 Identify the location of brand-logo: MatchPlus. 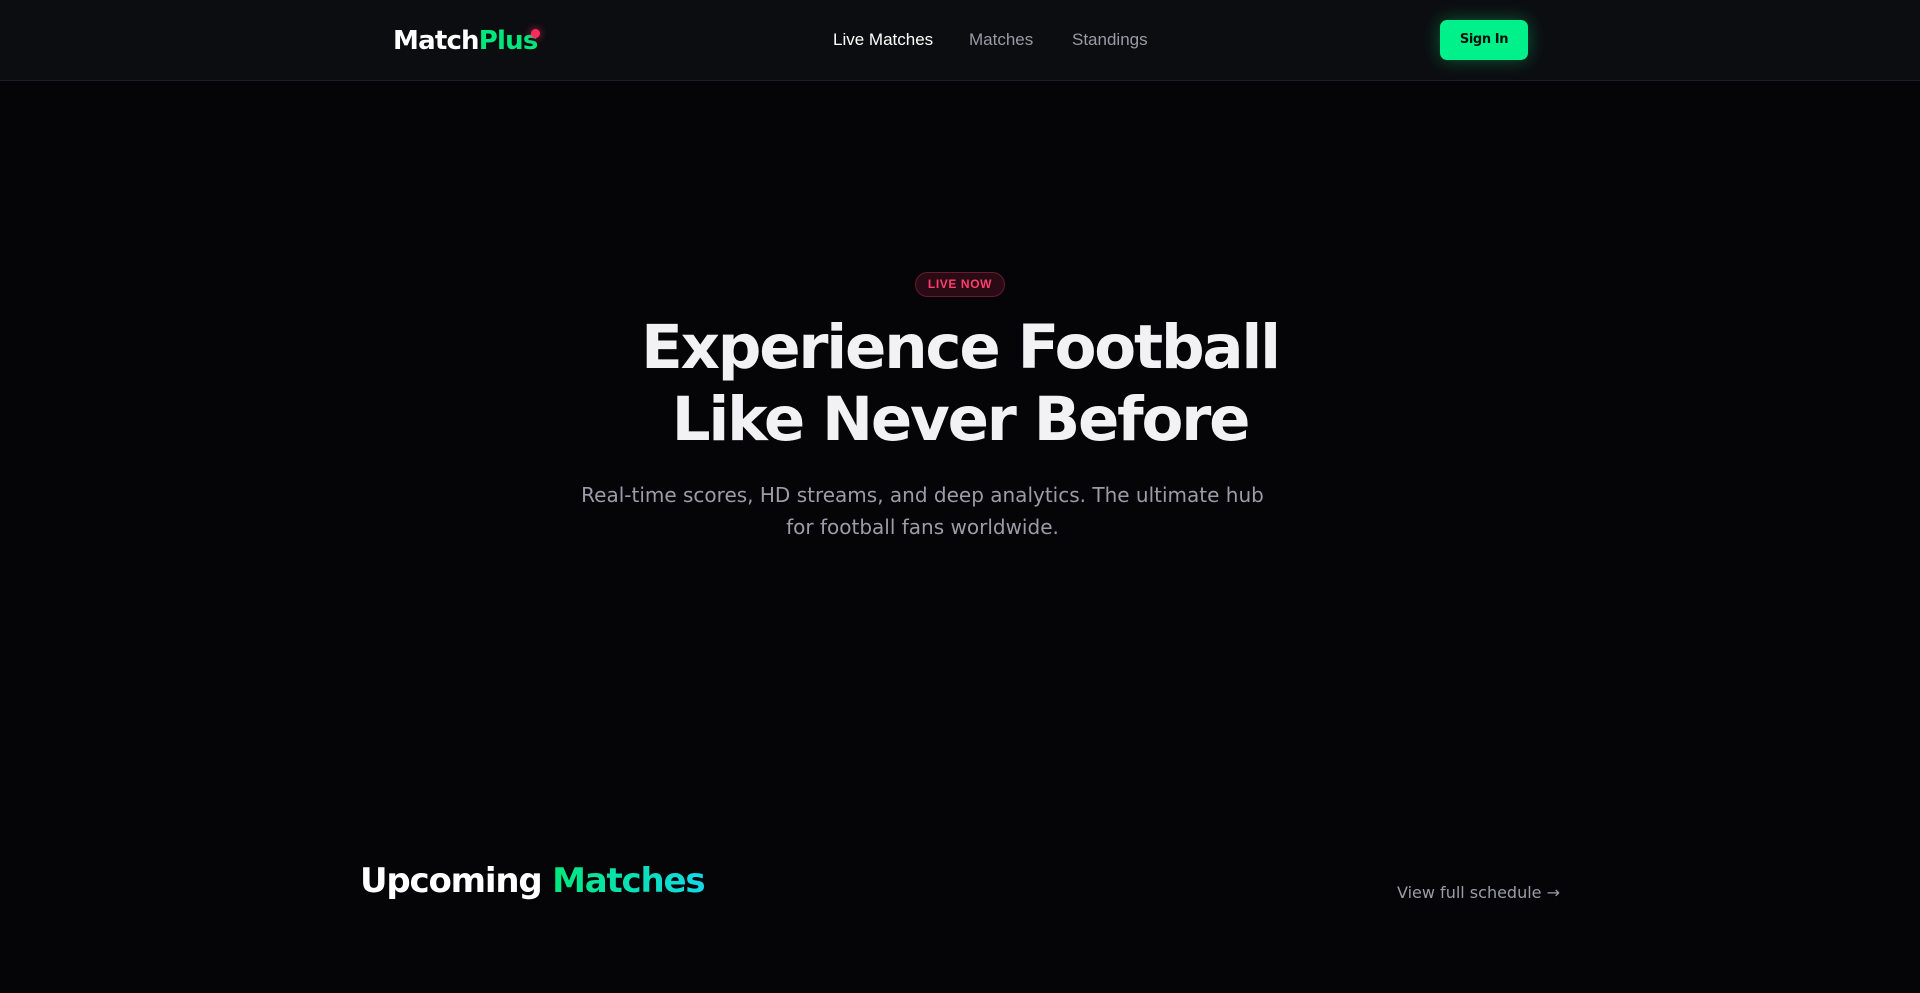
(465, 41).